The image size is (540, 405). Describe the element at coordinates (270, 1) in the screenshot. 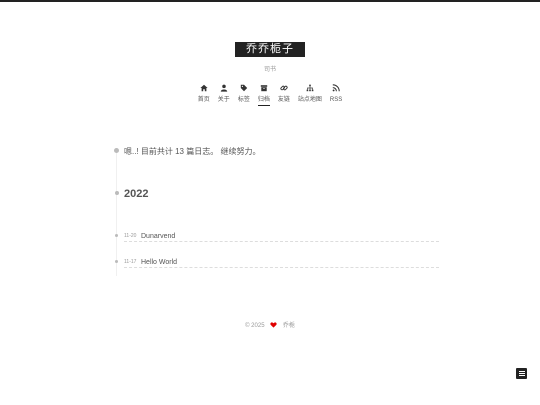

I see `top-border` at that location.